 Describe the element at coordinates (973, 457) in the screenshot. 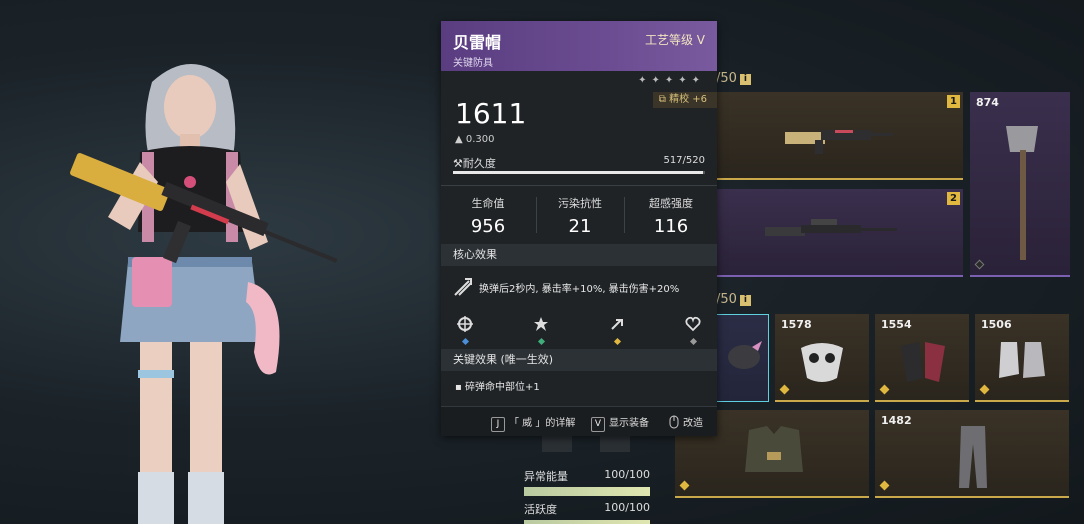

I see `pants-icon` at that location.